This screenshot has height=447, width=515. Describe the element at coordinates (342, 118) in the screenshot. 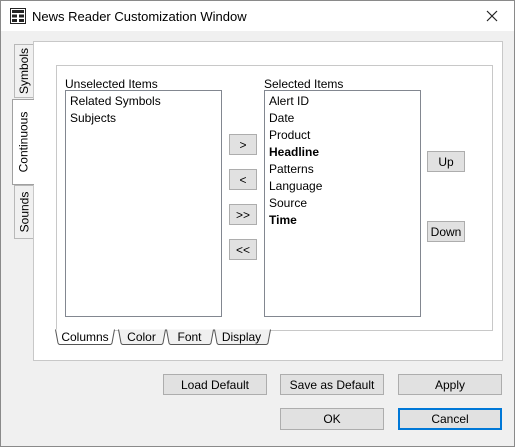

I see `list-item: Date` at that location.